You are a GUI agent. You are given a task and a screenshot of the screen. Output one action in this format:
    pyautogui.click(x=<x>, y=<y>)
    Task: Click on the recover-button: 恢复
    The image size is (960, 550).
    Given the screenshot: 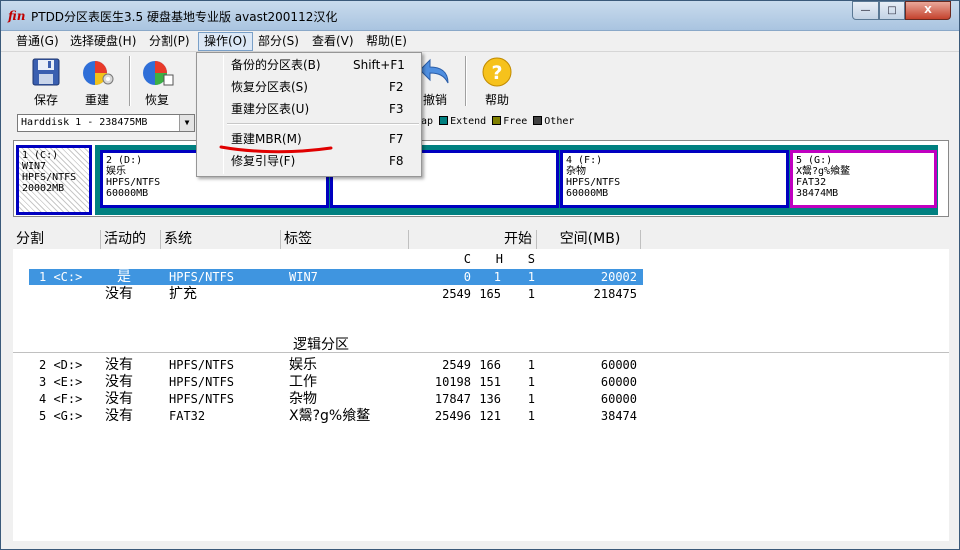 What is the action you would take?
    pyautogui.click(x=157, y=83)
    